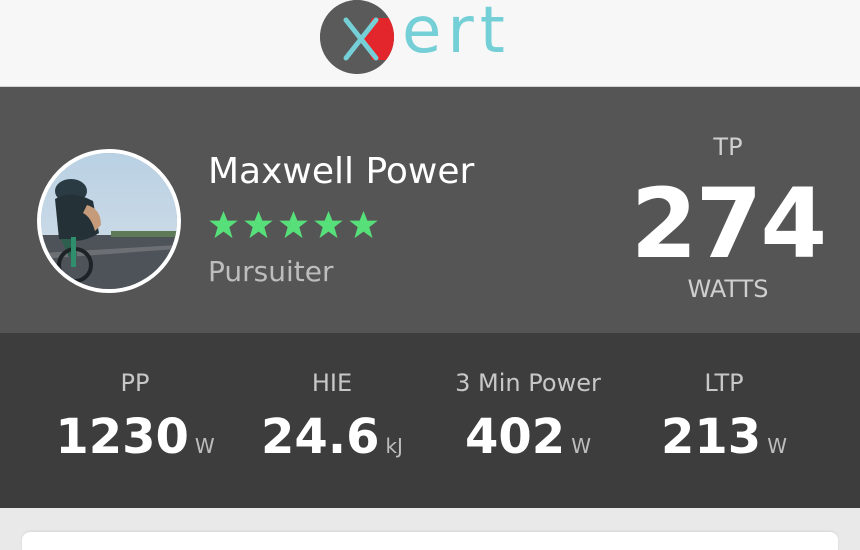  I want to click on metric-label: HIE, so click(332, 383).